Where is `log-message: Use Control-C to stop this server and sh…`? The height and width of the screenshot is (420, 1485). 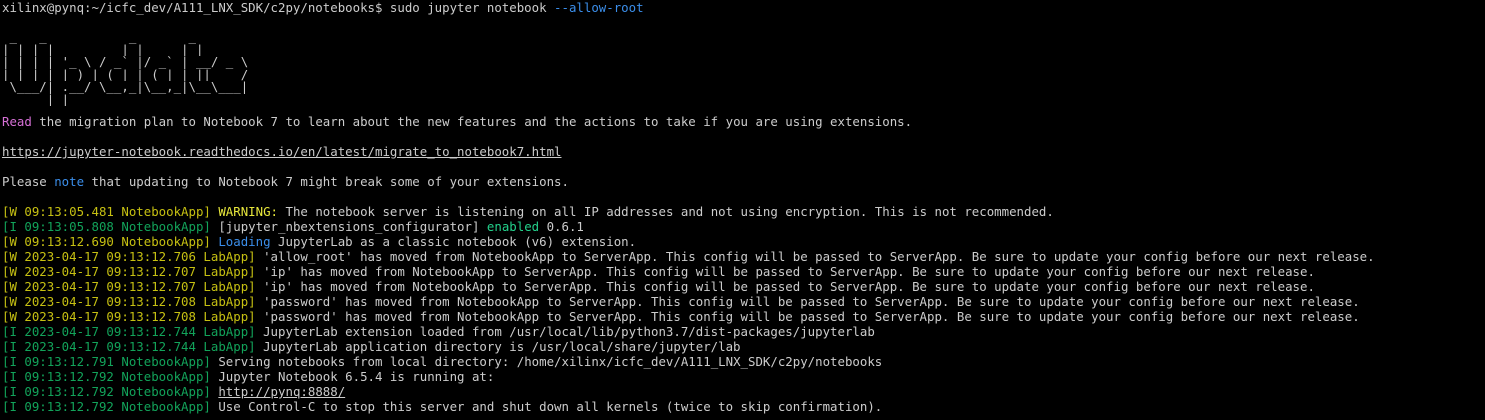 log-message: Use Control-C to stop this server and sh… is located at coordinates (550, 406).